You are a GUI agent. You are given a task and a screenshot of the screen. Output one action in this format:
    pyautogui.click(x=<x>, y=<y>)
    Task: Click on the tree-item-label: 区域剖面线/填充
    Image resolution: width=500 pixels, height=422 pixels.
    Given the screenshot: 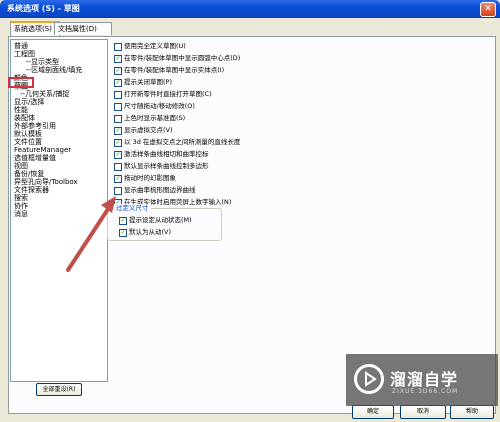 What is the action you would take?
    pyautogui.click(x=57, y=70)
    